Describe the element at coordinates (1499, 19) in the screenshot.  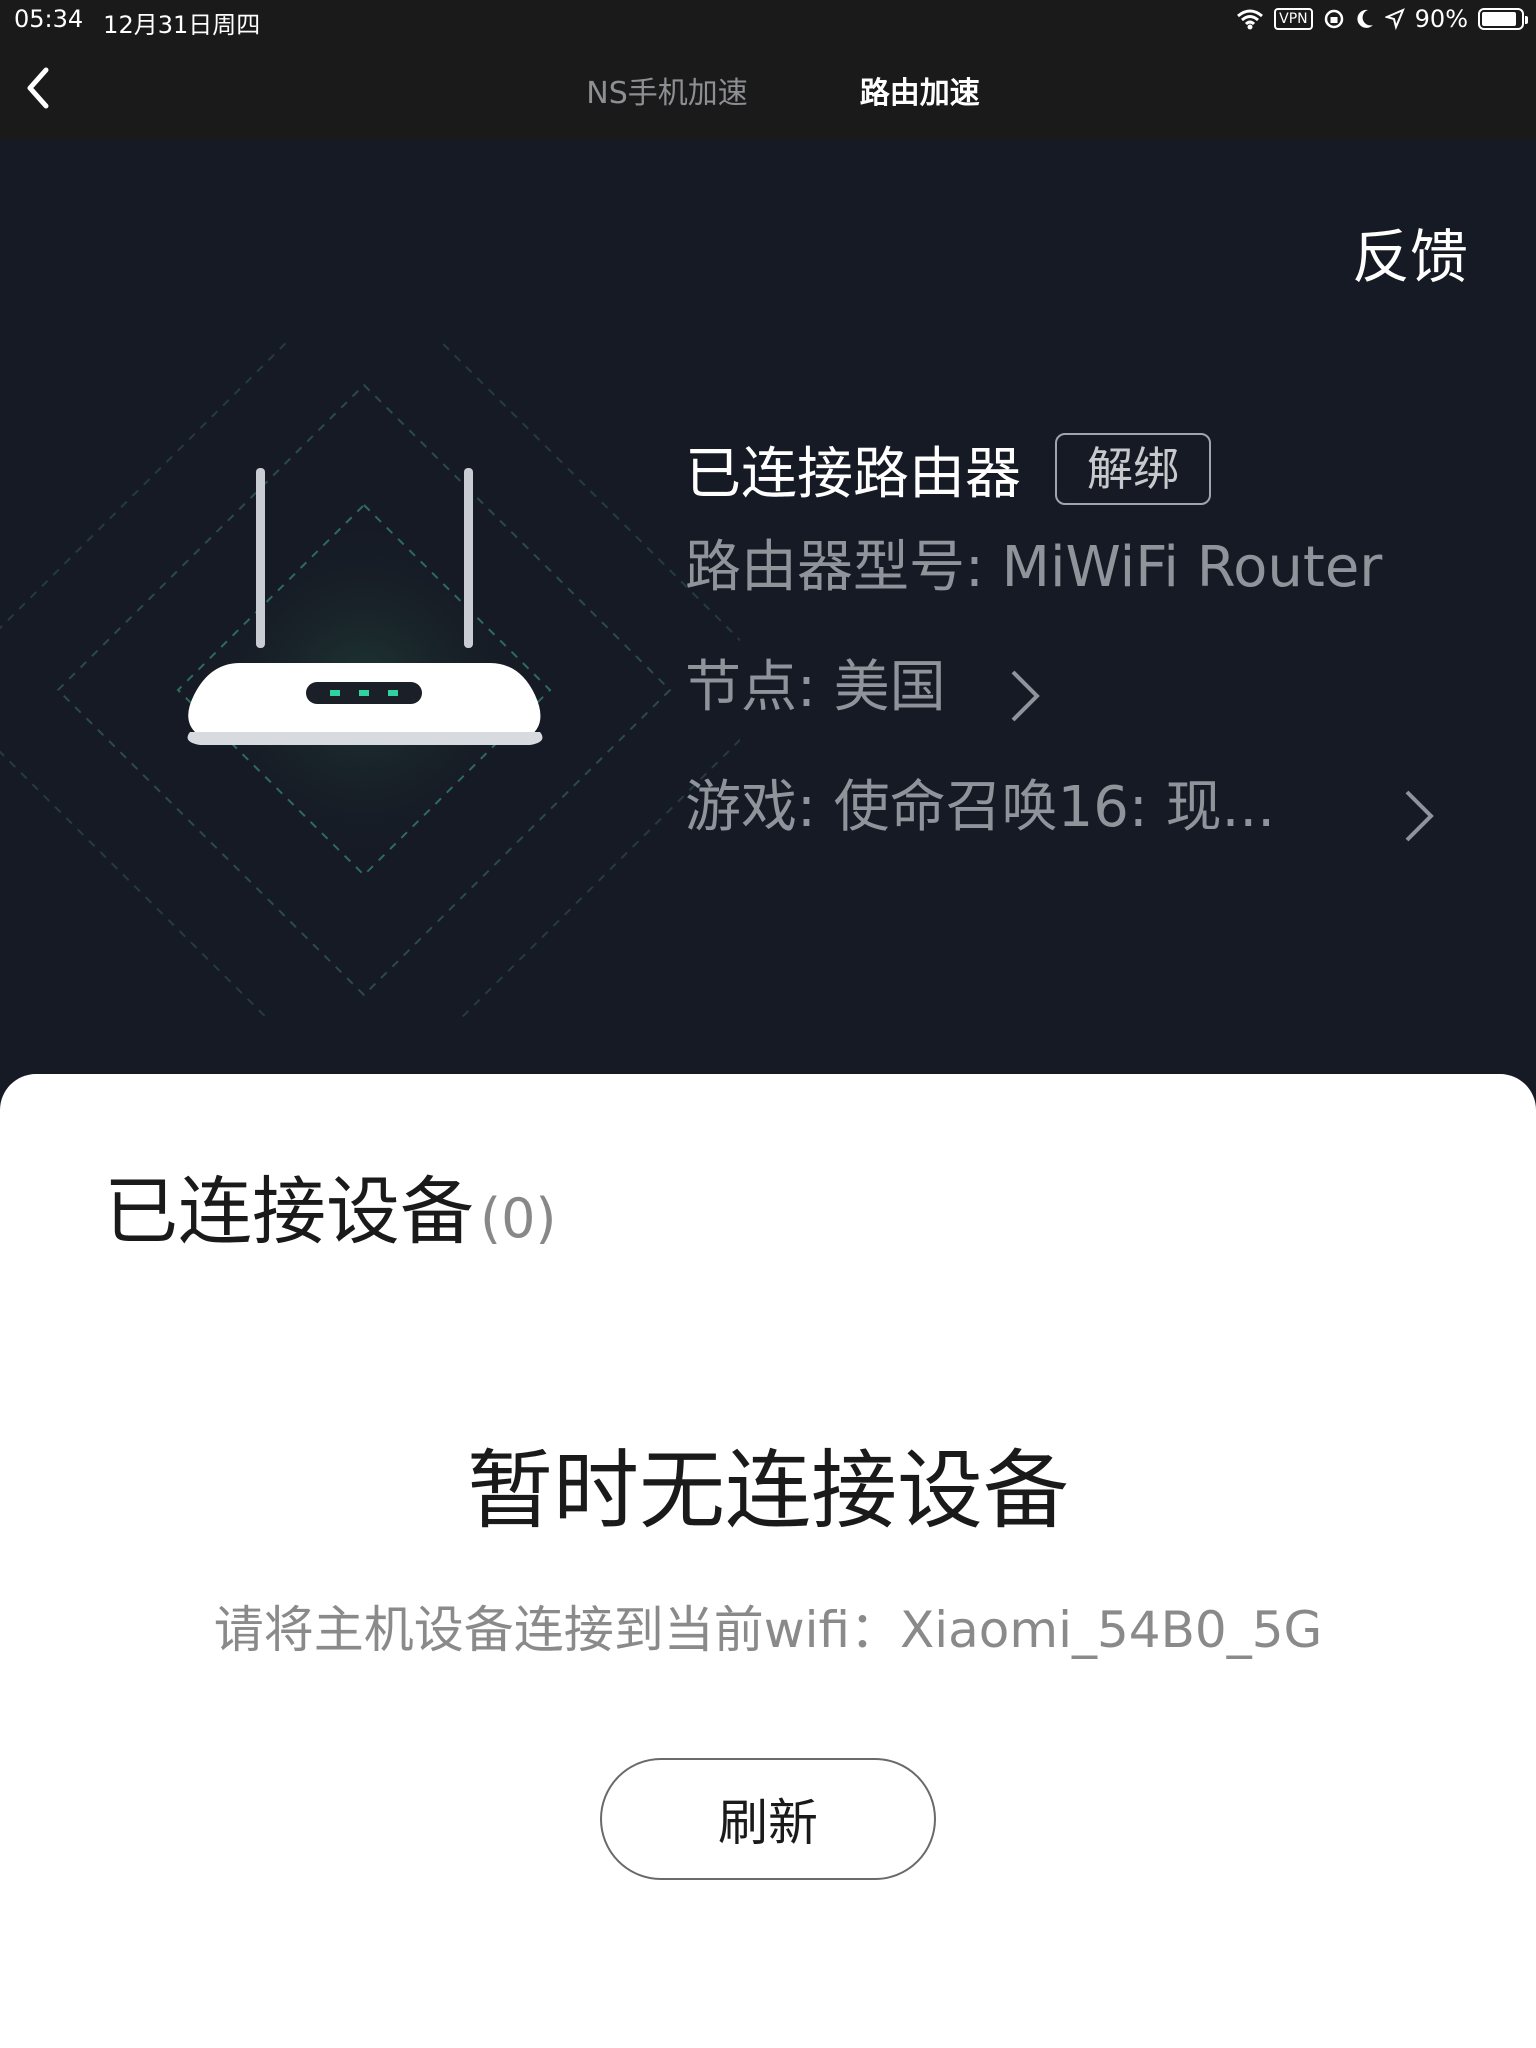
I see `battery-fill` at that location.